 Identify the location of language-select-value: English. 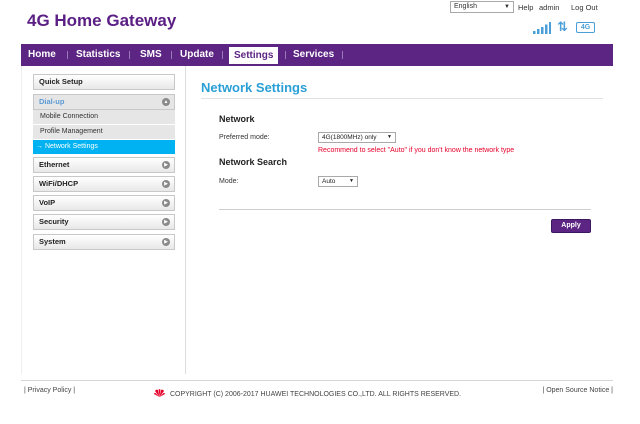
(465, 6).